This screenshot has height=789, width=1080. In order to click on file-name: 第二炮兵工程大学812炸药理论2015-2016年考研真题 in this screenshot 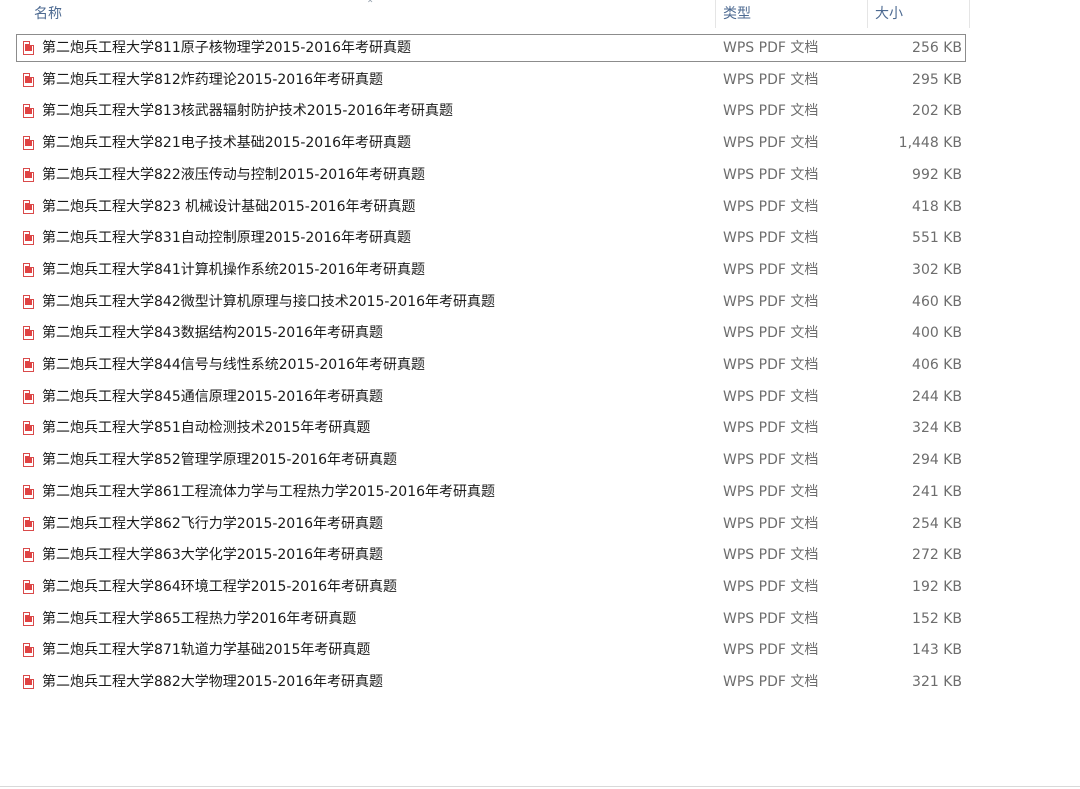, I will do `click(213, 79)`.